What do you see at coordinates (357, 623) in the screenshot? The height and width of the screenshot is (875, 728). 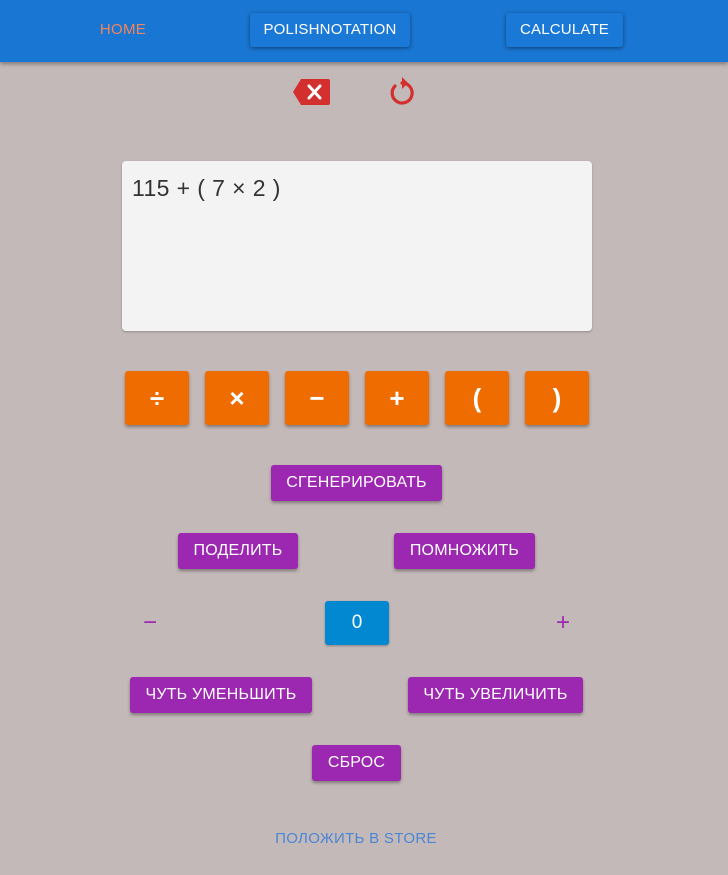 I see `counter-value: 0` at bounding box center [357, 623].